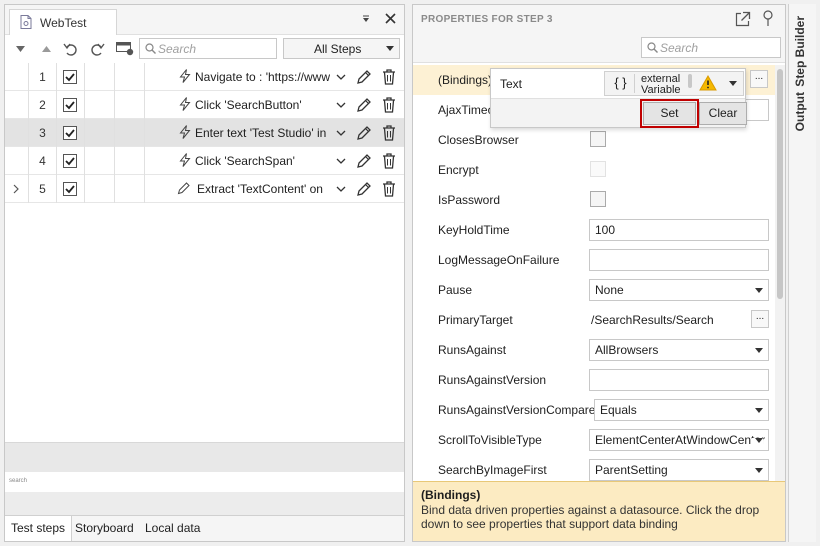 This screenshot has height=546, width=820. Describe the element at coordinates (390, 18) in the screenshot. I see `close-icon` at that location.